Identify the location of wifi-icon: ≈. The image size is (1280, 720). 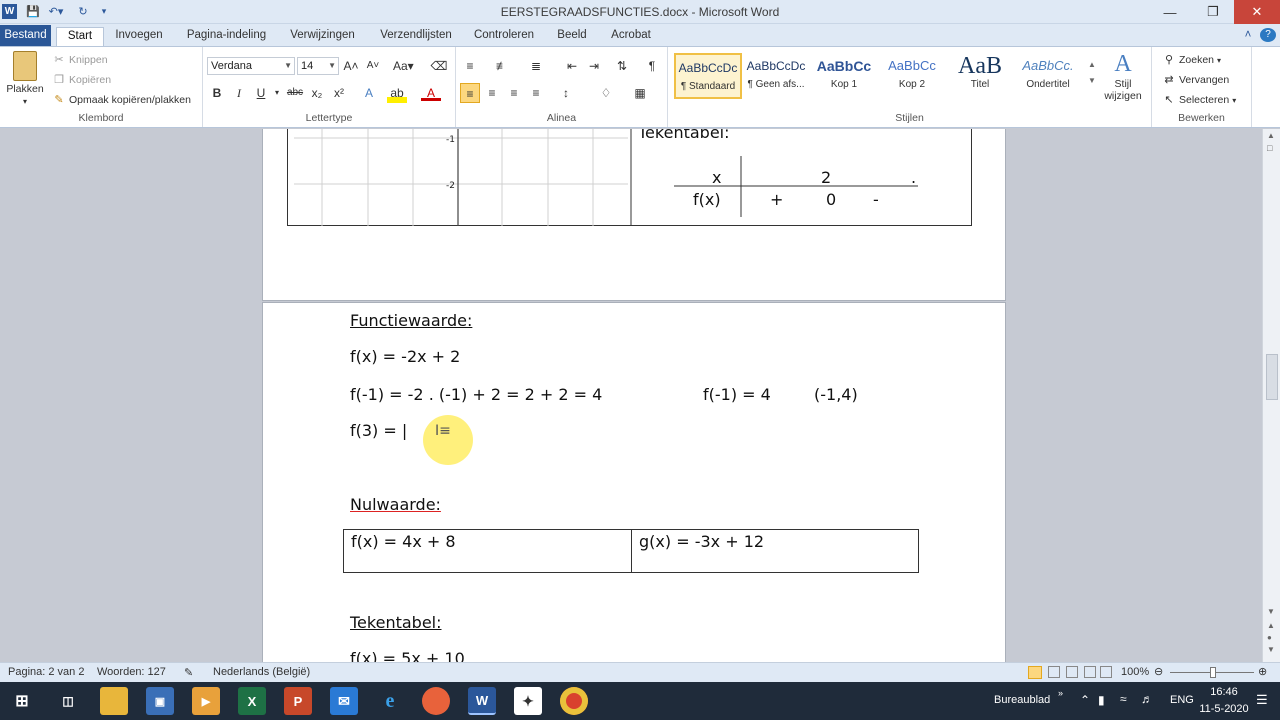
(1123, 699).